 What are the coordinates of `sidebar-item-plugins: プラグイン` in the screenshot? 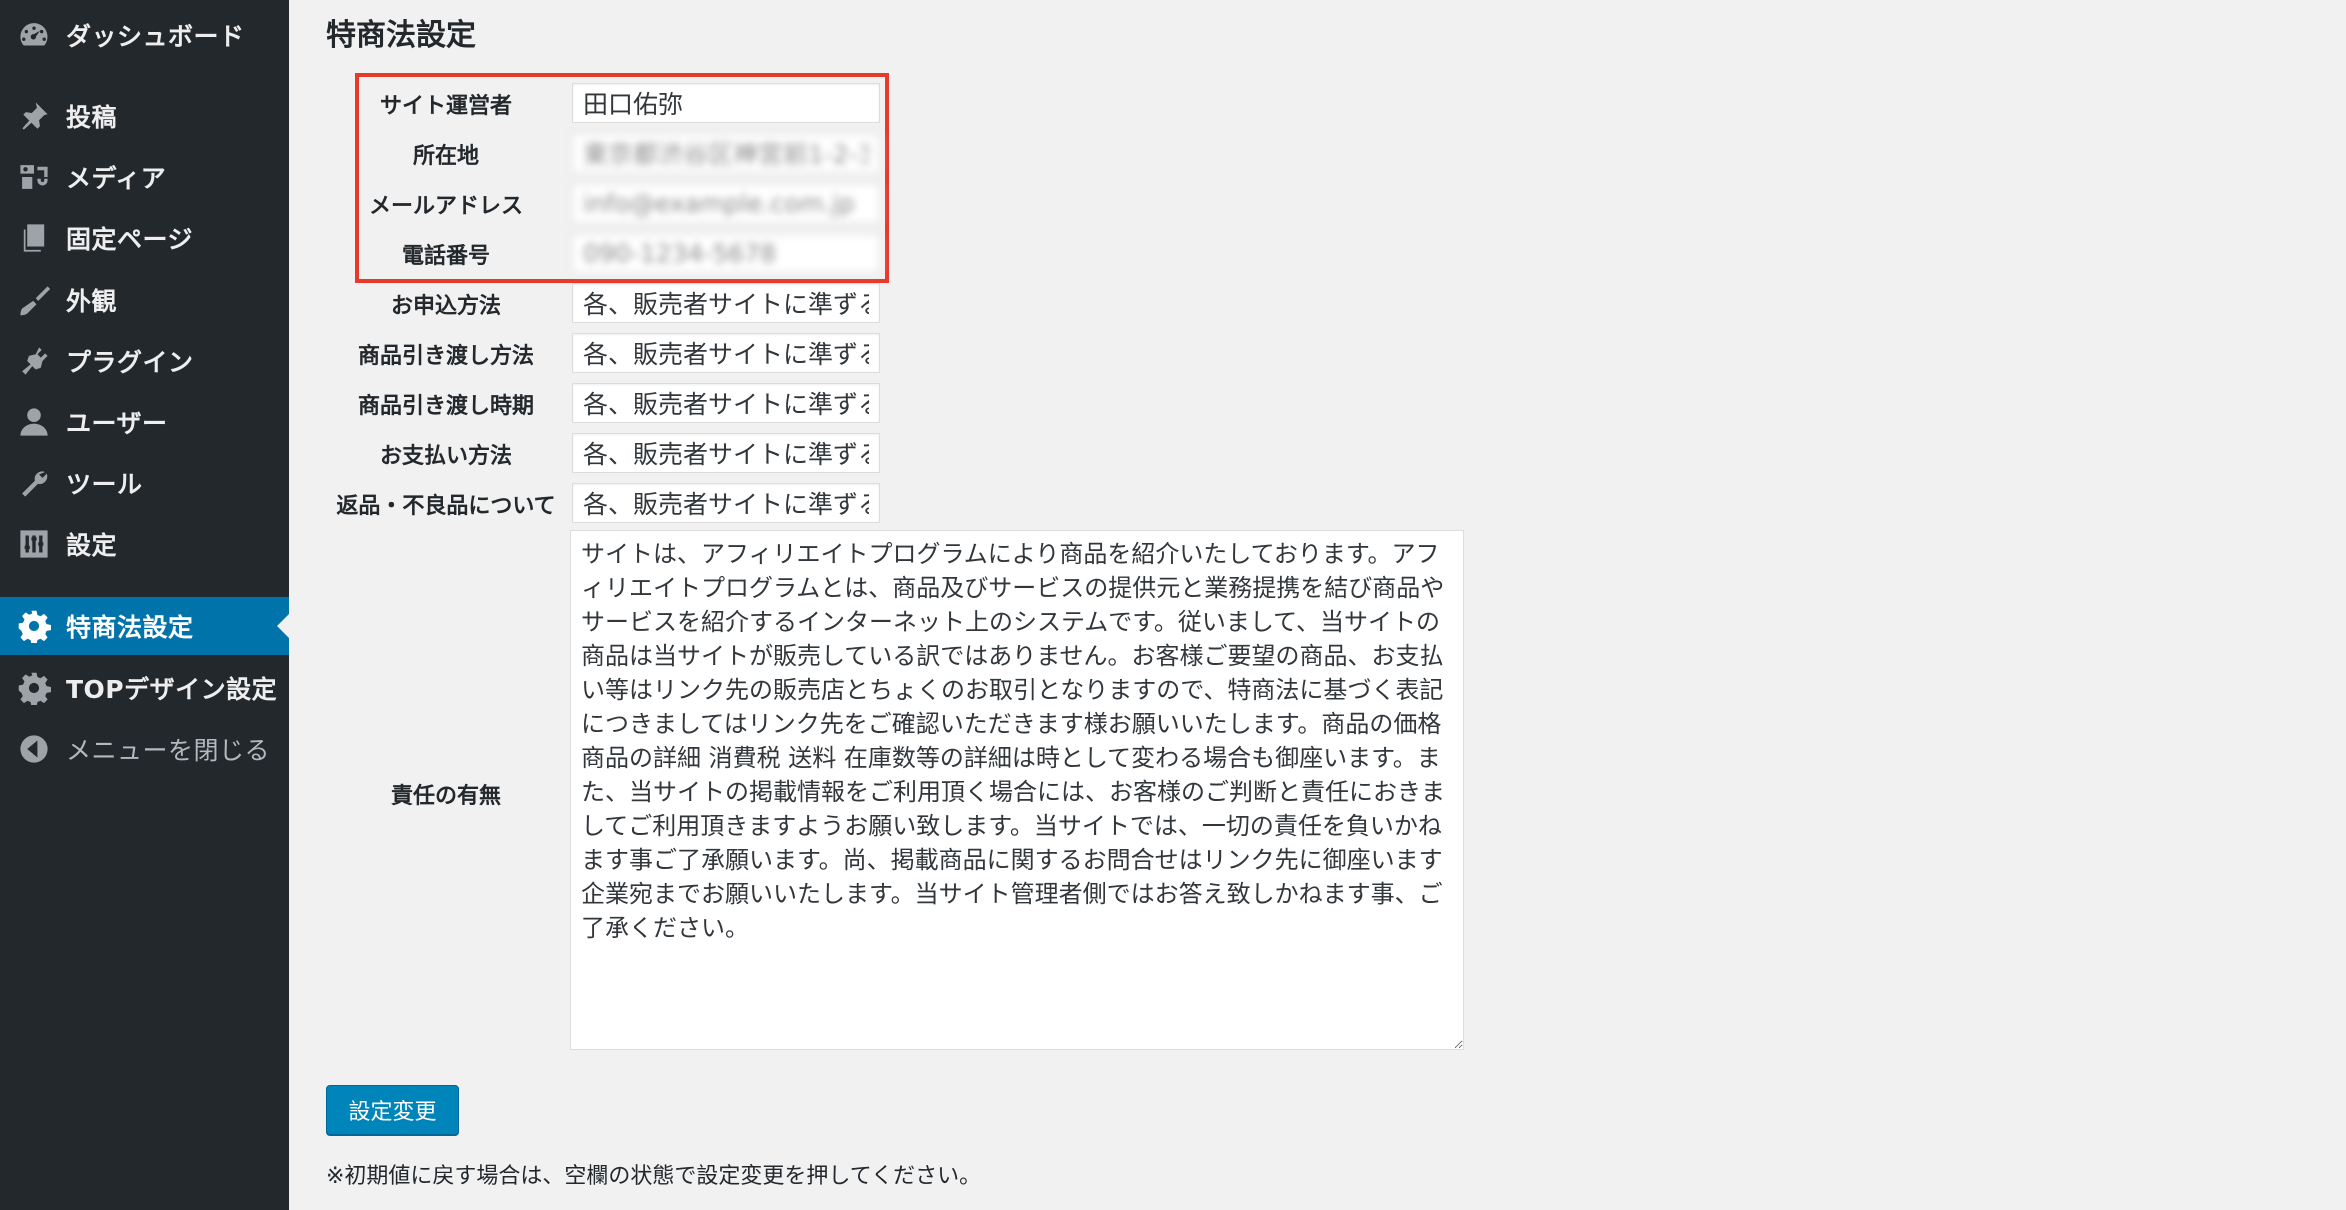 It's located at (144, 361).